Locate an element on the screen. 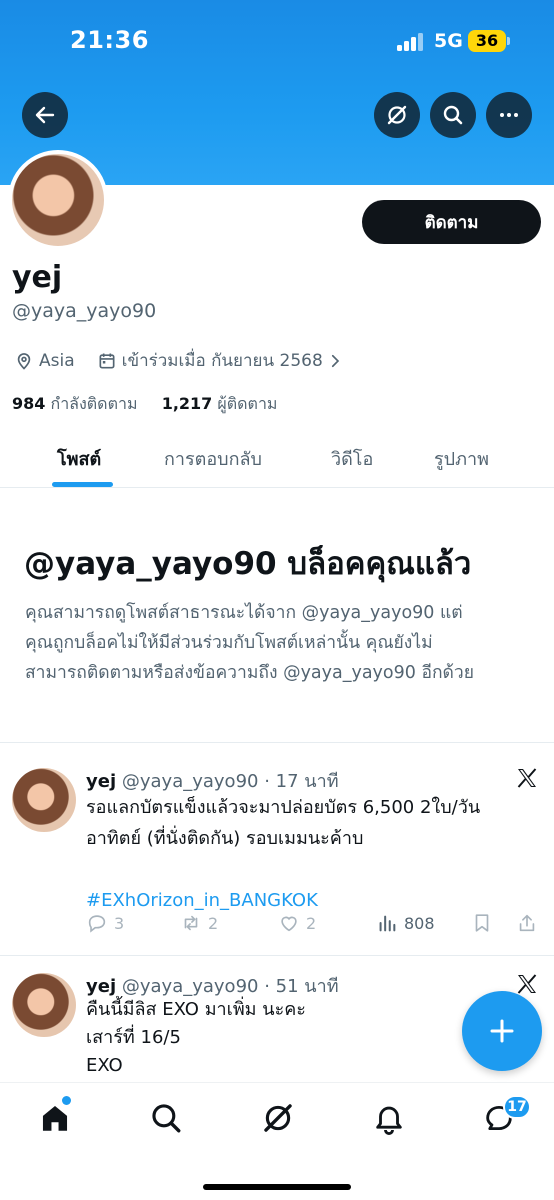 This screenshot has width=554, height=1200. reply-icon is located at coordinates (97, 924).